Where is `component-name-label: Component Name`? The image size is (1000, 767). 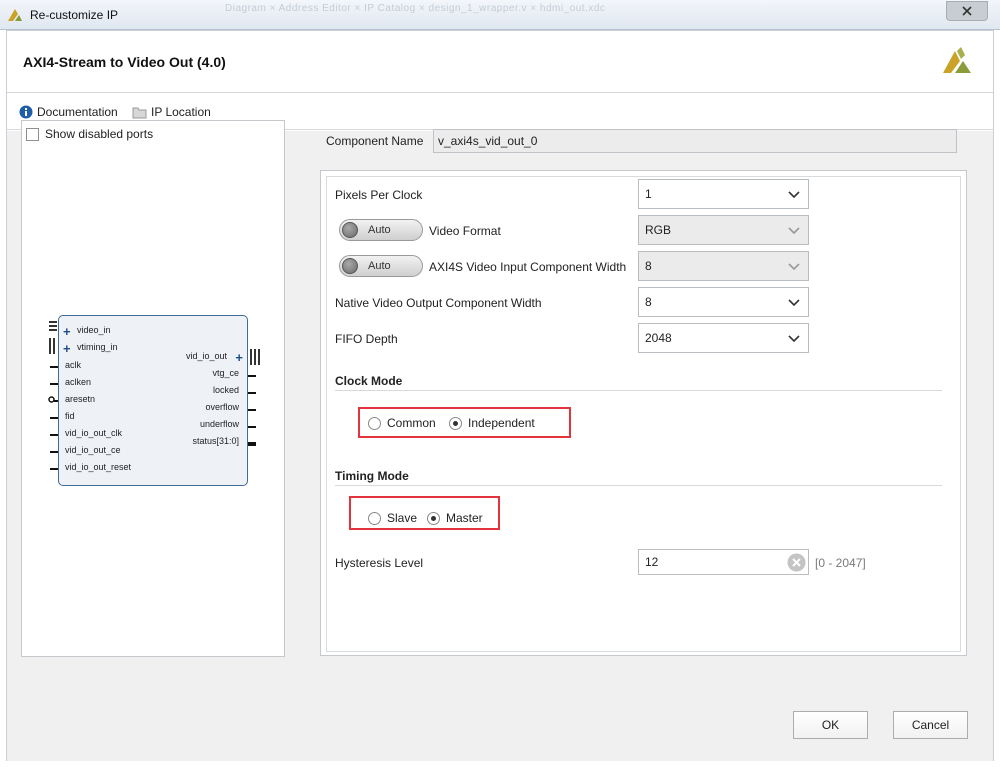
component-name-label: Component Name is located at coordinates (375, 141).